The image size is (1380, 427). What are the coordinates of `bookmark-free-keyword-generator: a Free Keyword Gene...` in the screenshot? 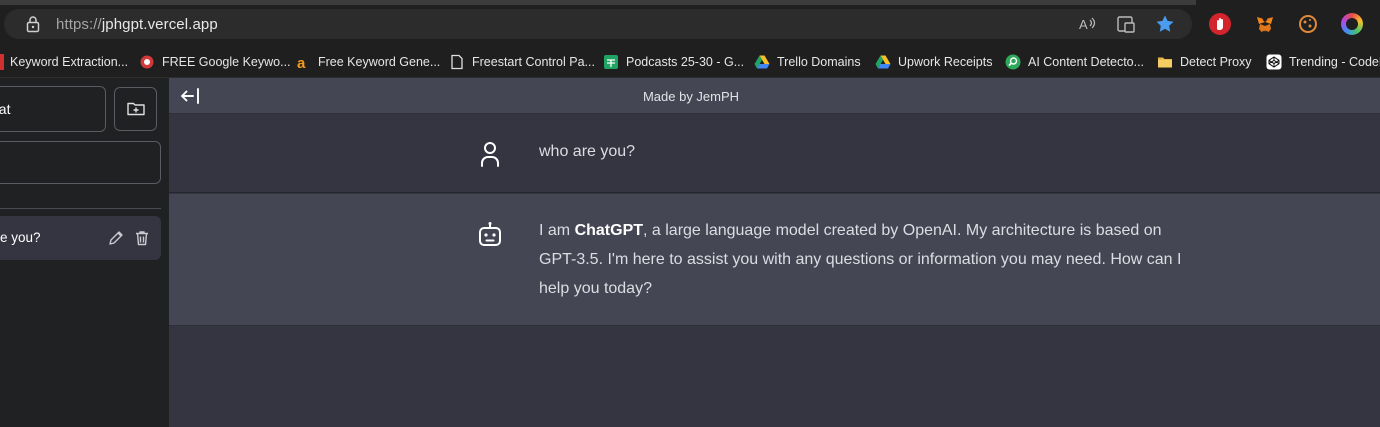 It's located at (367, 62).